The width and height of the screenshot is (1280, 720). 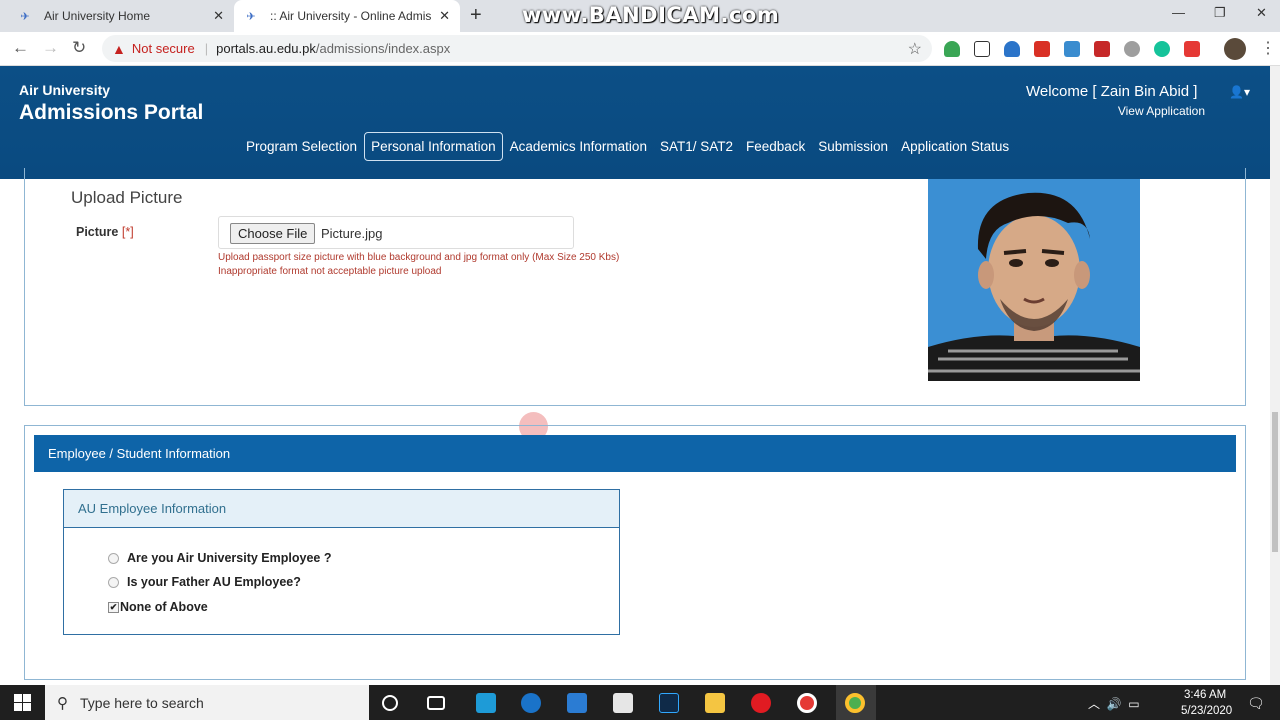 What do you see at coordinates (97, 232) in the screenshot?
I see `picture-label-text: Picture` at bounding box center [97, 232].